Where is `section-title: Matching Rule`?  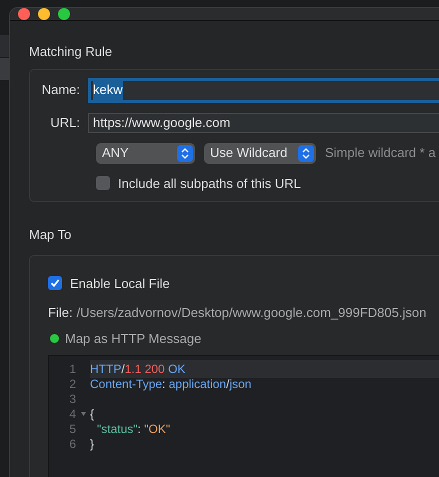
section-title: Matching Rule is located at coordinates (71, 52).